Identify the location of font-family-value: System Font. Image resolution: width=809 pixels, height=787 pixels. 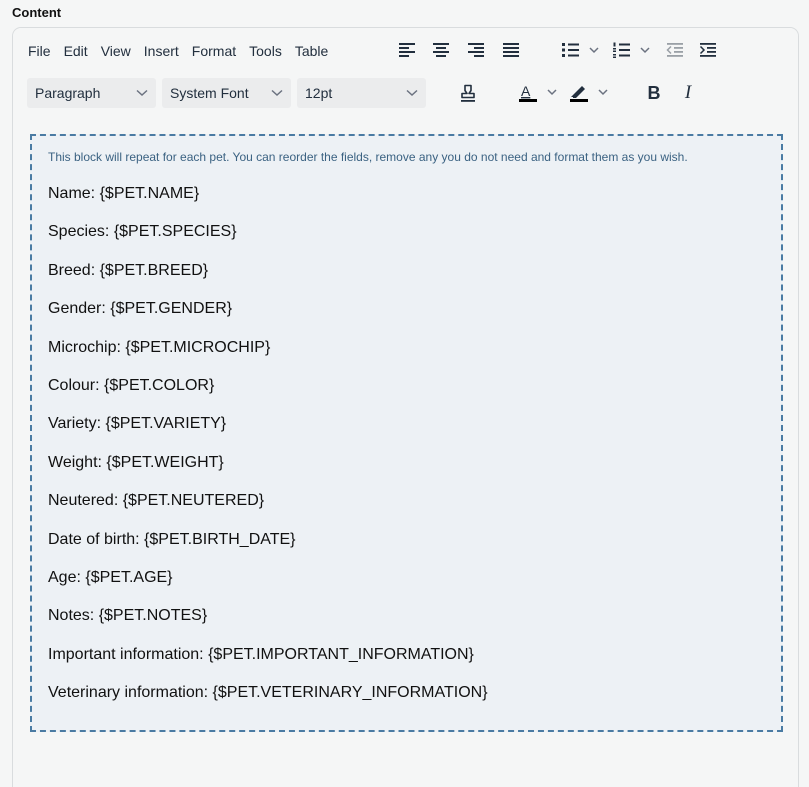
(209, 93).